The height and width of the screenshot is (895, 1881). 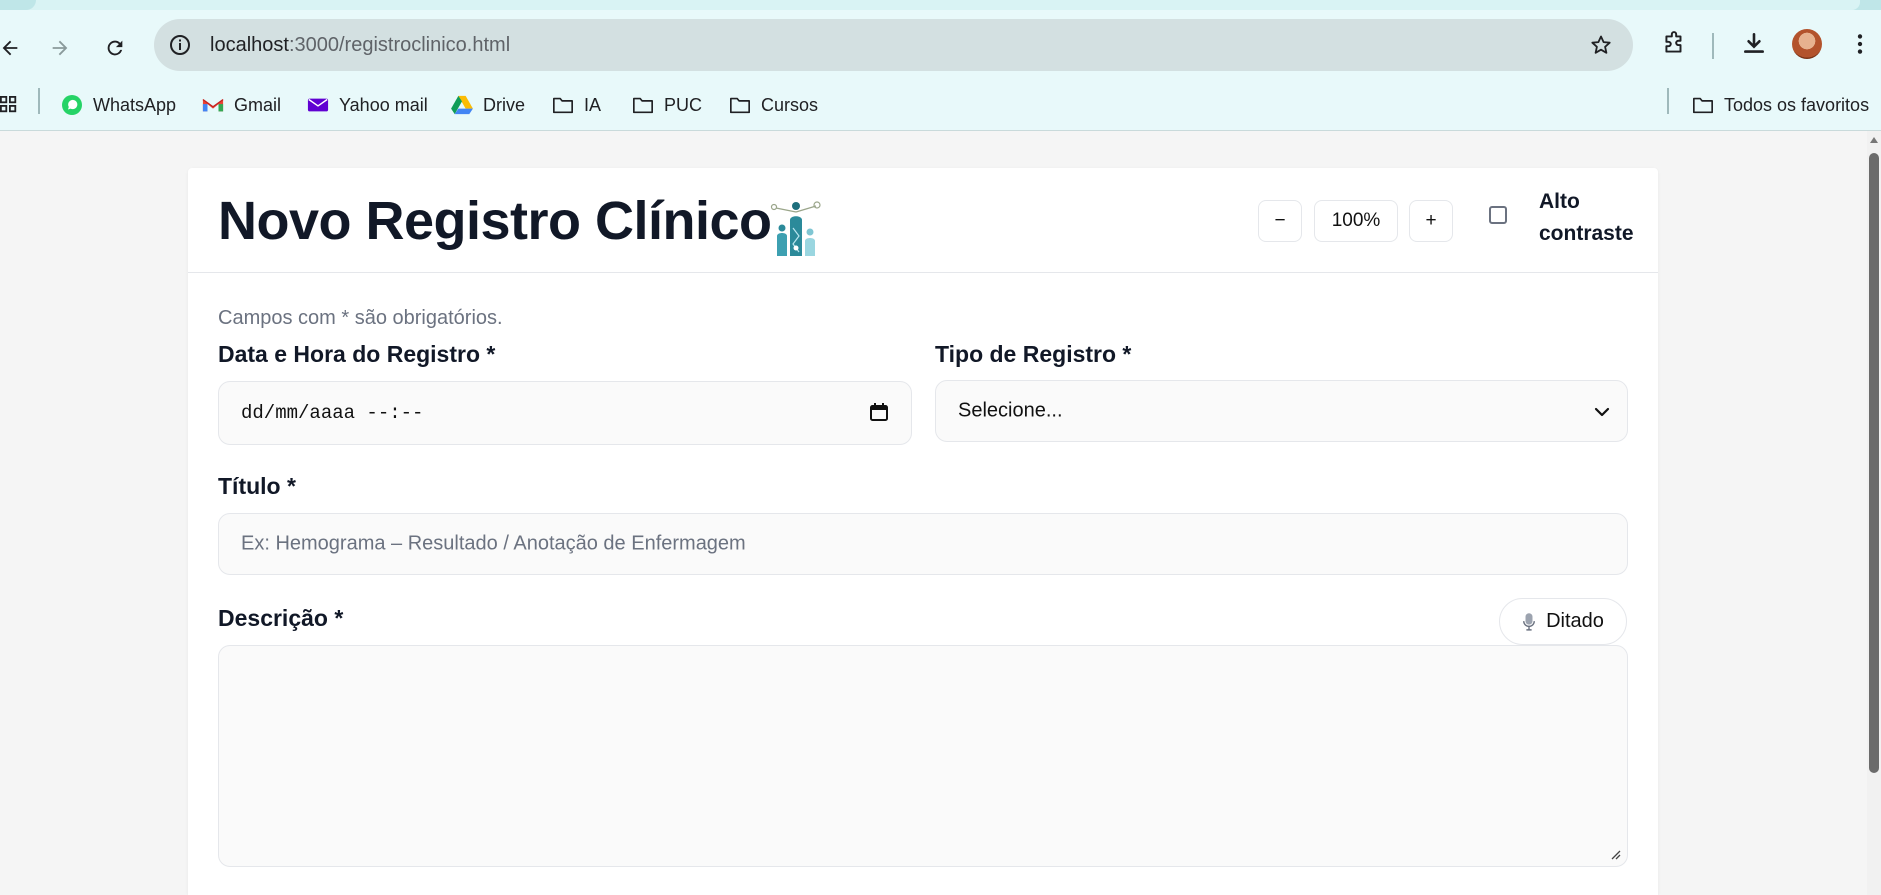 What do you see at coordinates (10, 105) in the screenshot?
I see `apps-grid-icon` at bounding box center [10, 105].